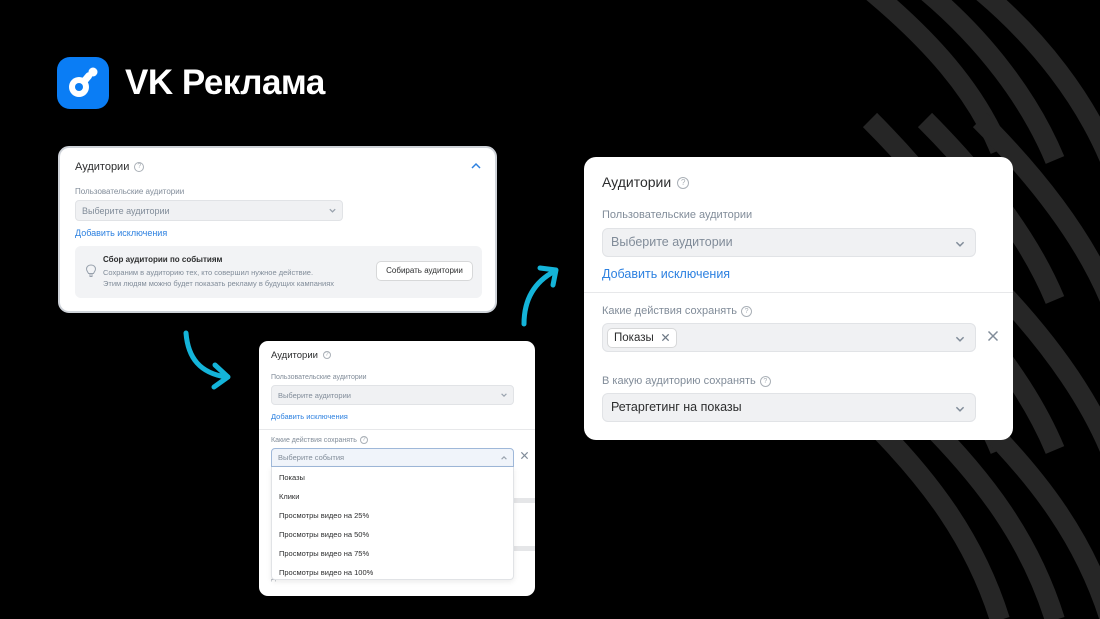 The height and width of the screenshot is (619, 1100). Describe the element at coordinates (225, 82) in the screenshot. I see `brand-title: VK Реклама` at that location.